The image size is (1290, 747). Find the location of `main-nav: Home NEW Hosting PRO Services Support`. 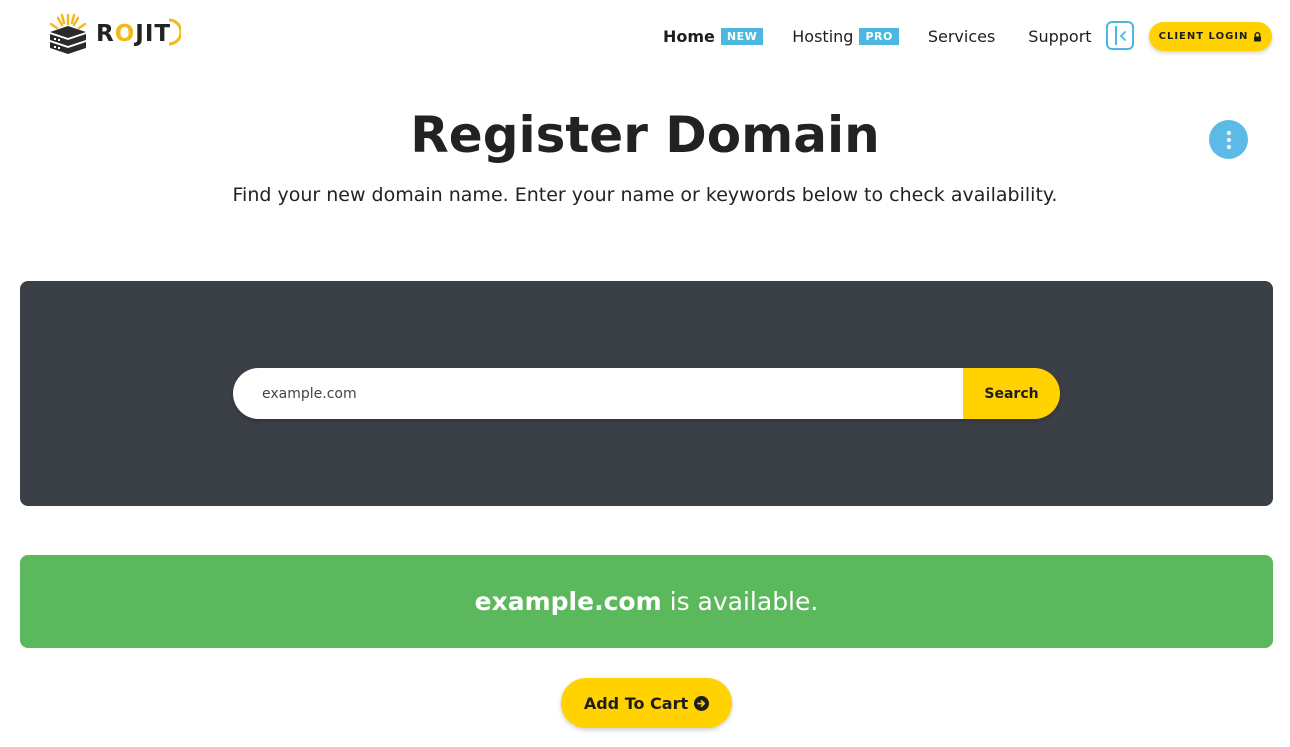

main-nav: Home NEW Hosting PRO Services Support is located at coordinates (877, 36).